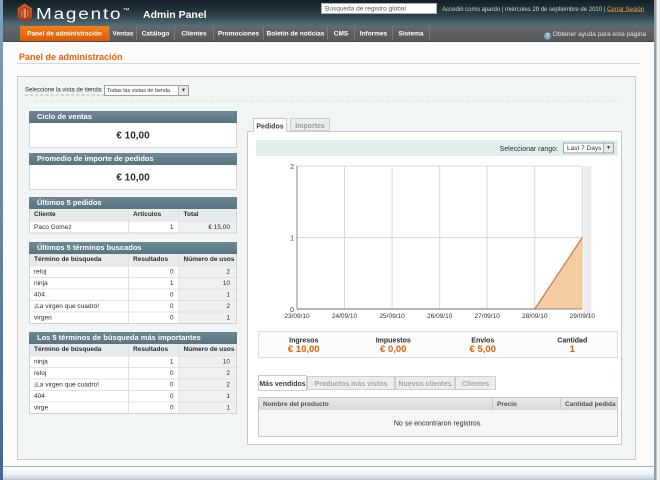  I want to click on svg-text: 27/09/10, so click(488, 316).